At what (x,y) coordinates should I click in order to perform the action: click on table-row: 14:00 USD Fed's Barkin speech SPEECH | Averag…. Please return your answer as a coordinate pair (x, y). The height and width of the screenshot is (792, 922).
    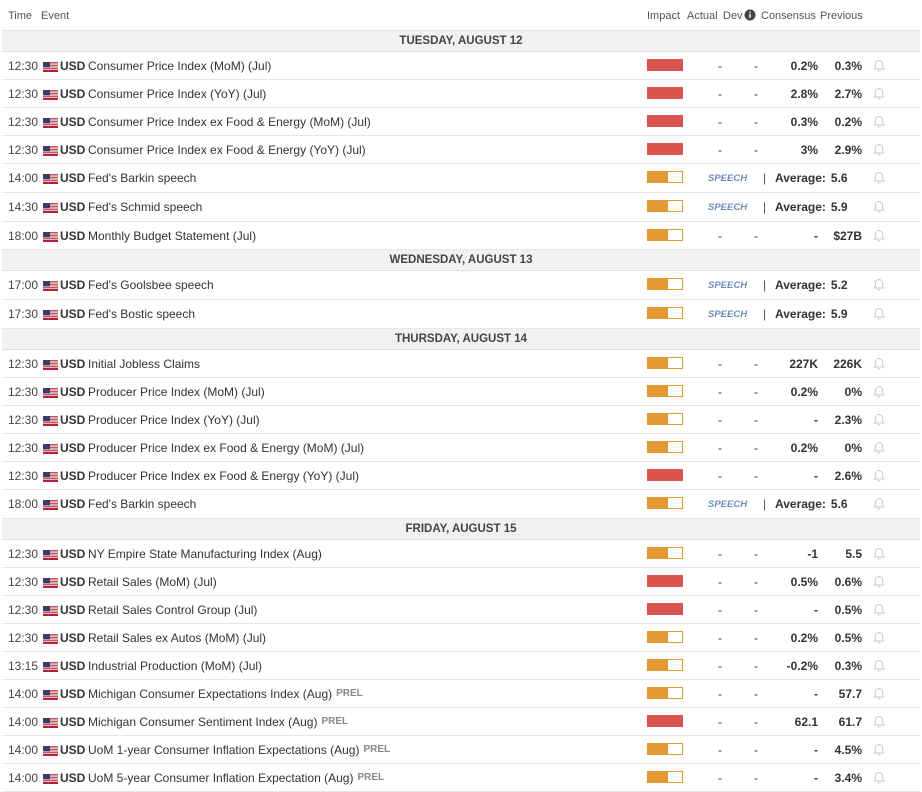
    Looking at the image, I should click on (461, 178).